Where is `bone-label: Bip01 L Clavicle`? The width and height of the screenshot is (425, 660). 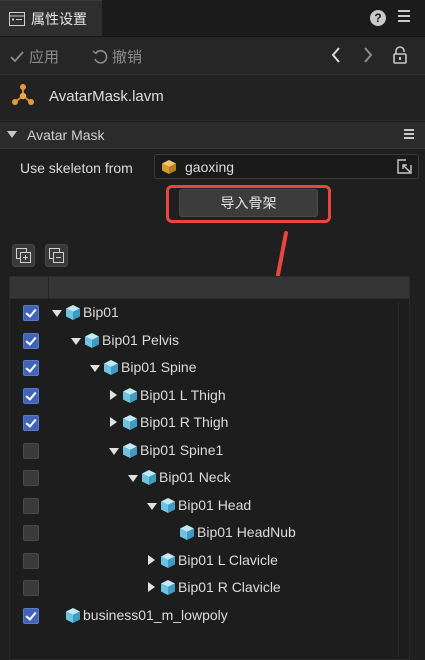 bone-label: Bip01 L Clavicle is located at coordinates (228, 559).